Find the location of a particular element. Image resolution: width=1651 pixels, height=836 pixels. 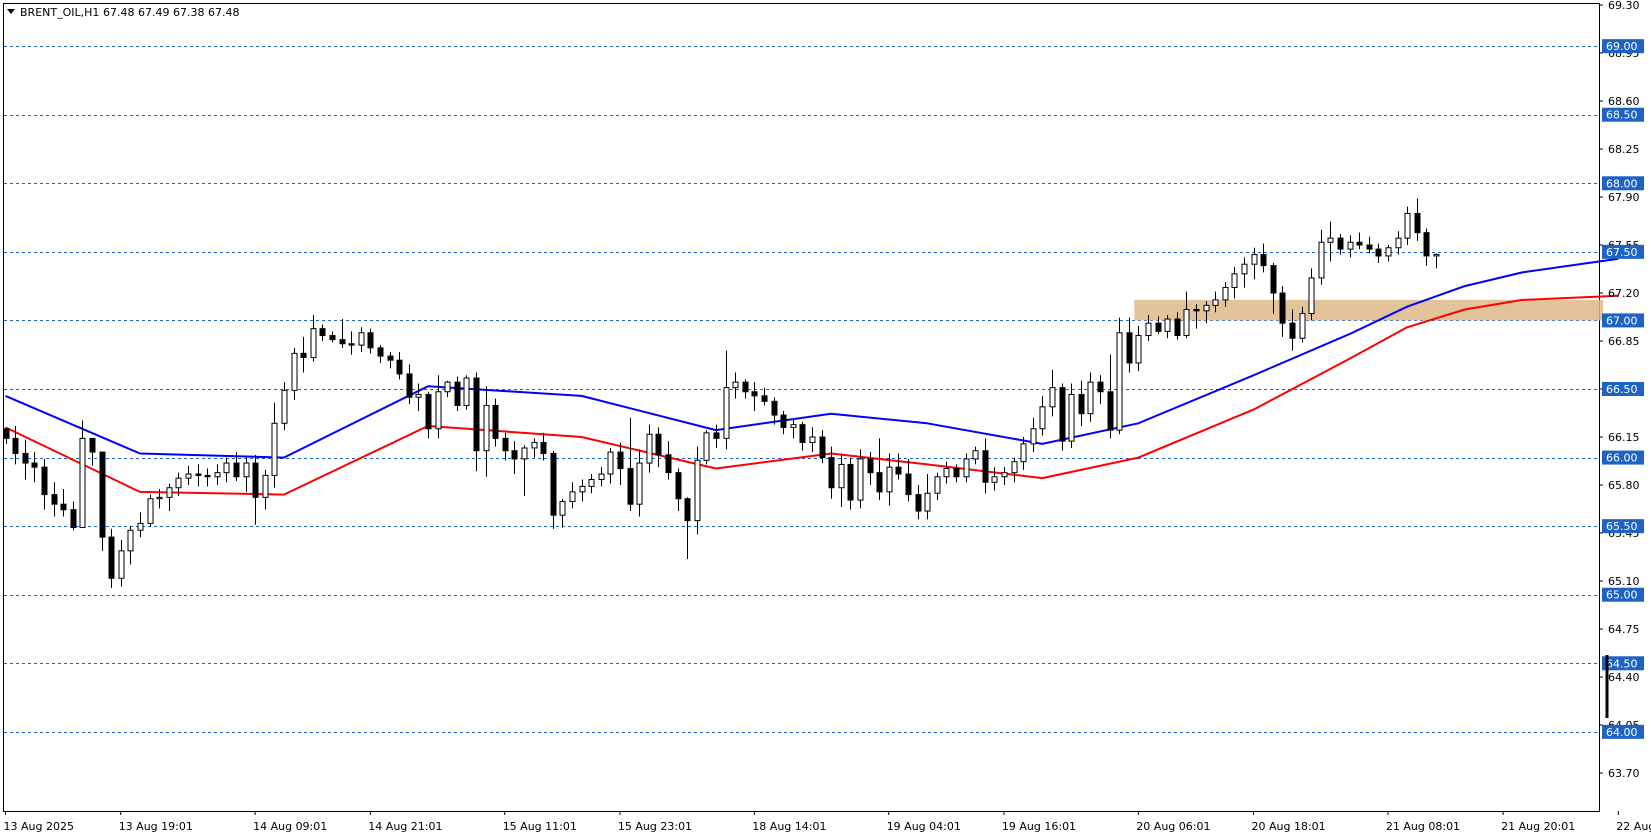

level-price-label: 66.00 is located at coordinates (1622, 458).